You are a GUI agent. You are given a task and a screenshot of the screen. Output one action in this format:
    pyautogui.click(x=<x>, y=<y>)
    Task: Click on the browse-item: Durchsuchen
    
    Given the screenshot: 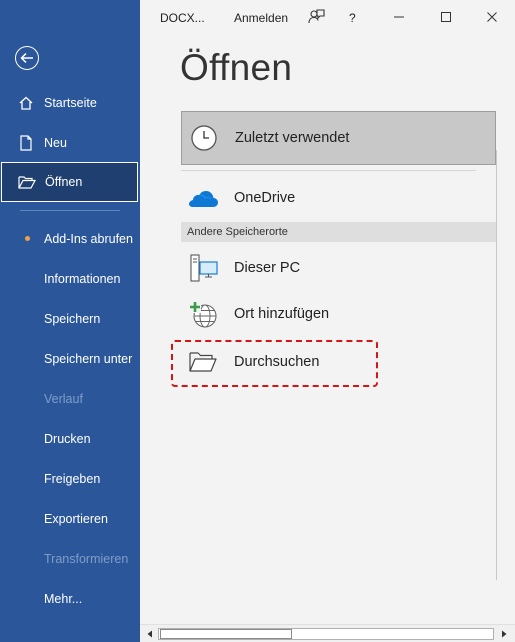 What is the action you would take?
    pyautogui.click(x=338, y=362)
    